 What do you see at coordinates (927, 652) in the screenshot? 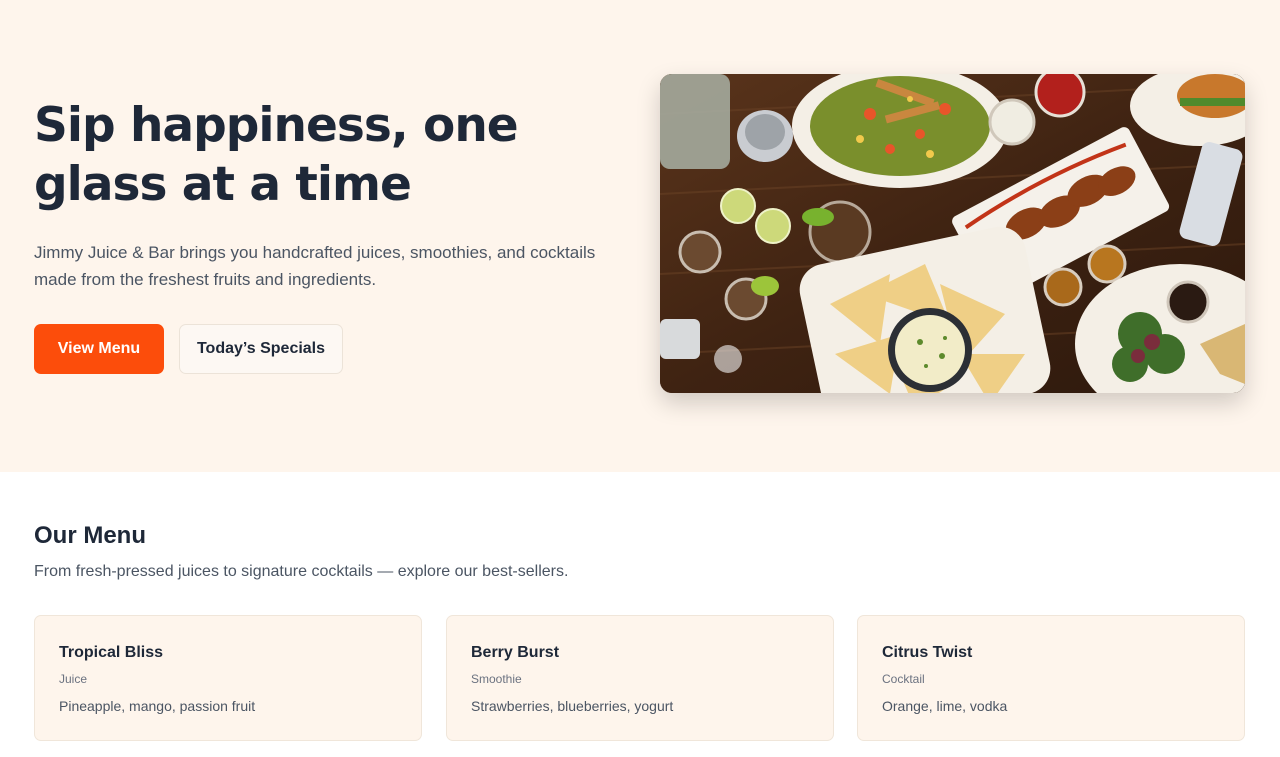
I see `menu-card-name: Citrus Twist` at bounding box center [927, 652].